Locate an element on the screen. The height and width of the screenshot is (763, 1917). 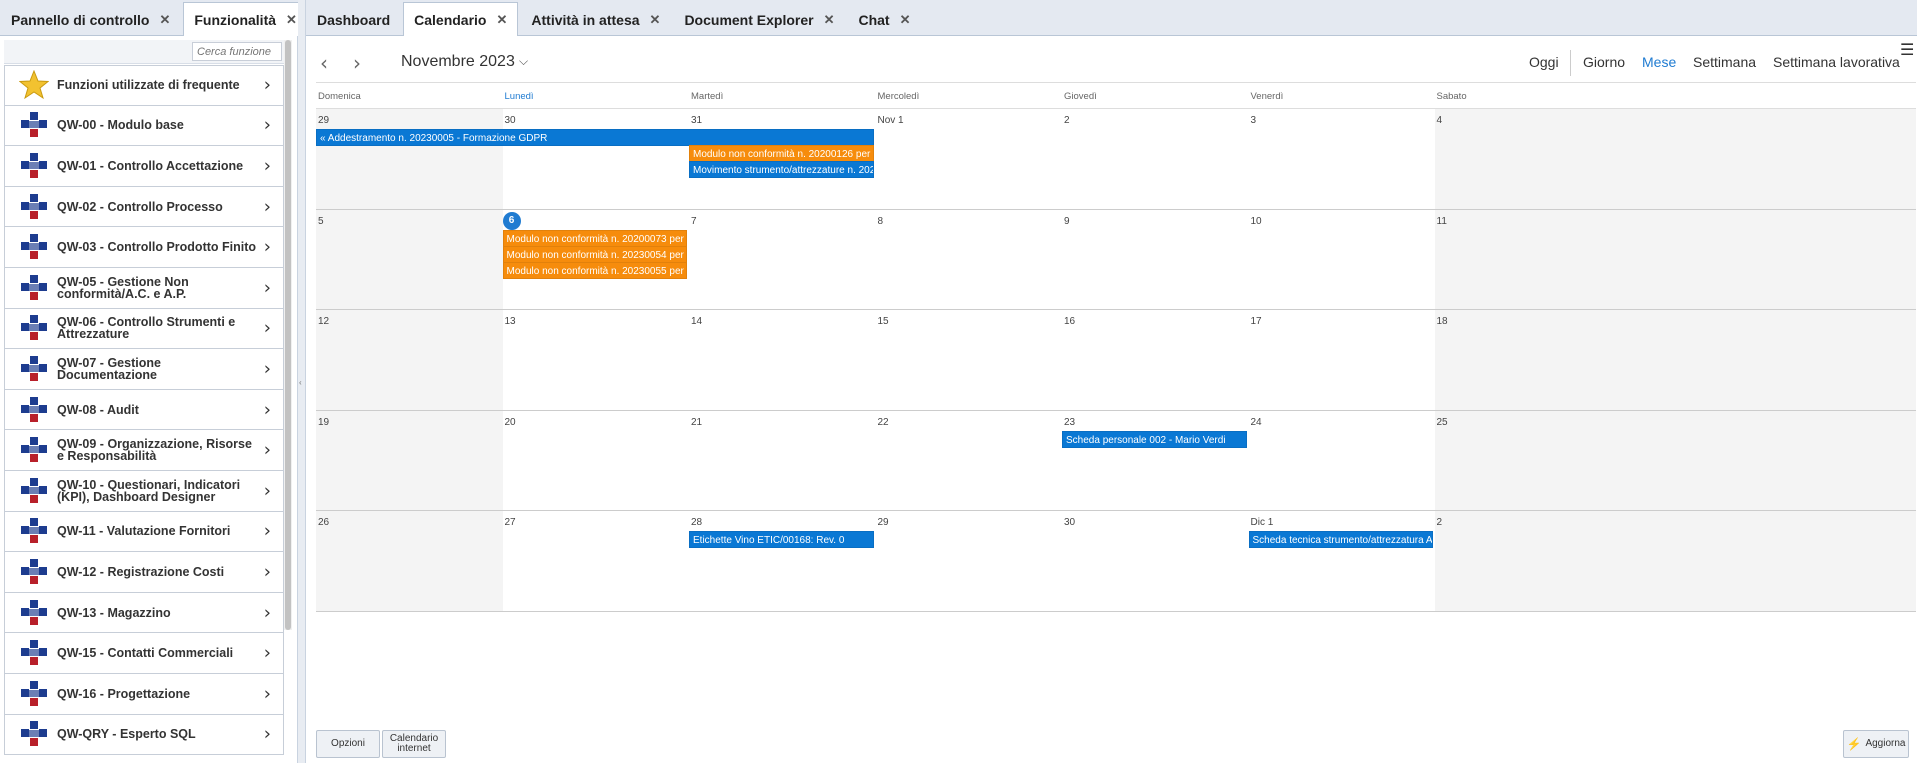
date-number: 20 is located at coordinates (510, 422).